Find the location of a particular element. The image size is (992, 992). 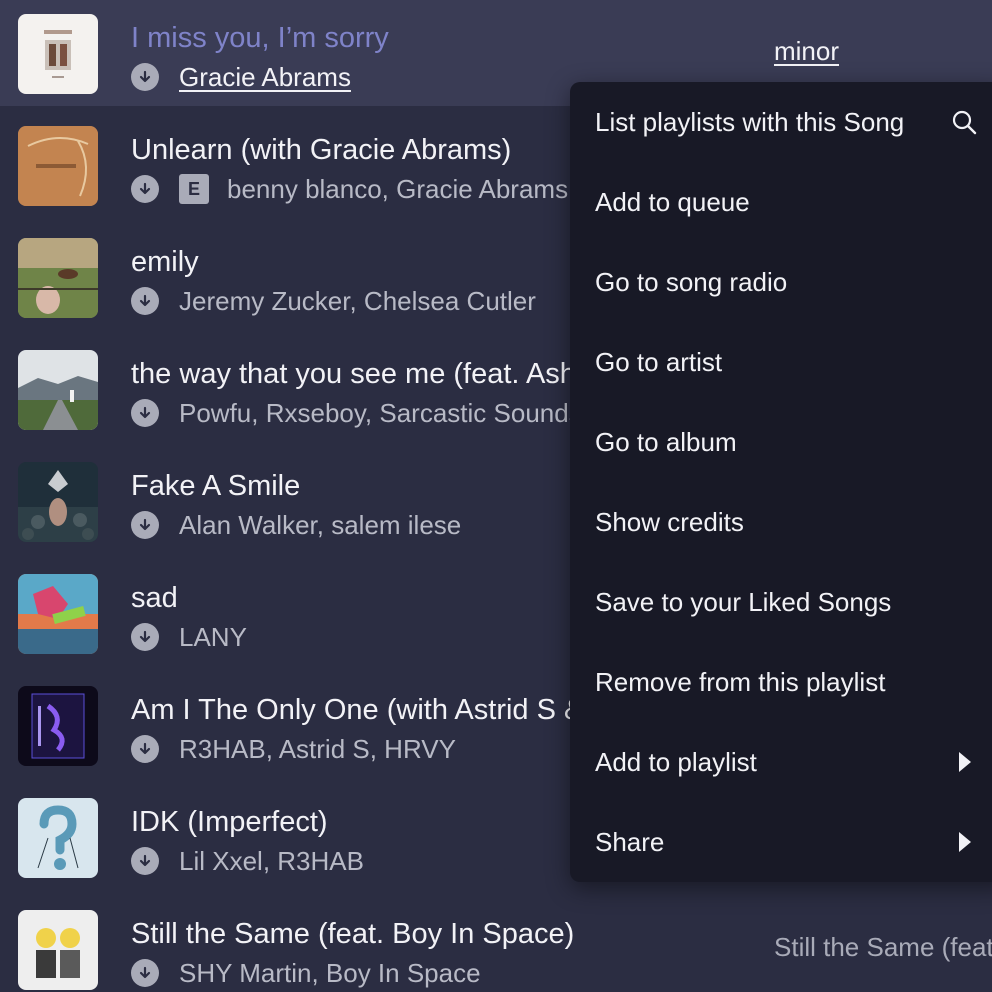

menu-item-label: Go to album is located at coordinates (666, 441).